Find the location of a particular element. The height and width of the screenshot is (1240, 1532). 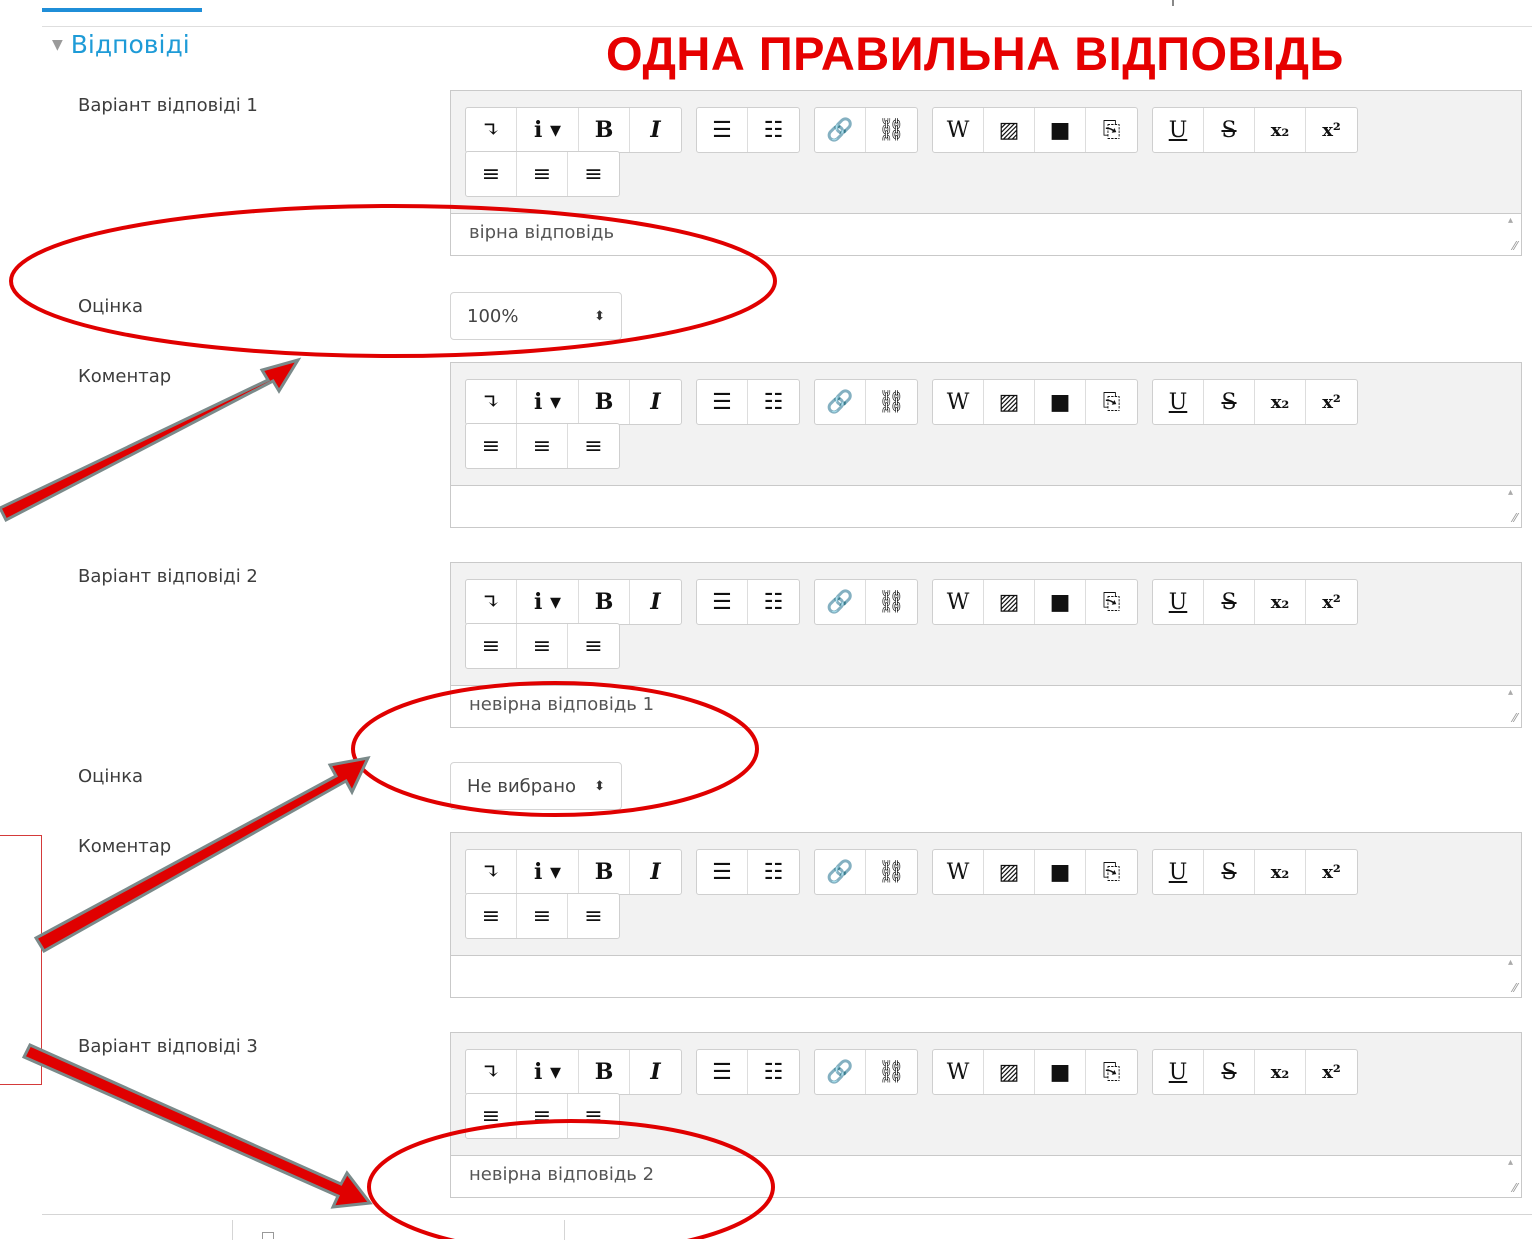

editor-text-area: невірна відповідь 1 ▴ ⁄⁄ is located at coordinates (986, 706).